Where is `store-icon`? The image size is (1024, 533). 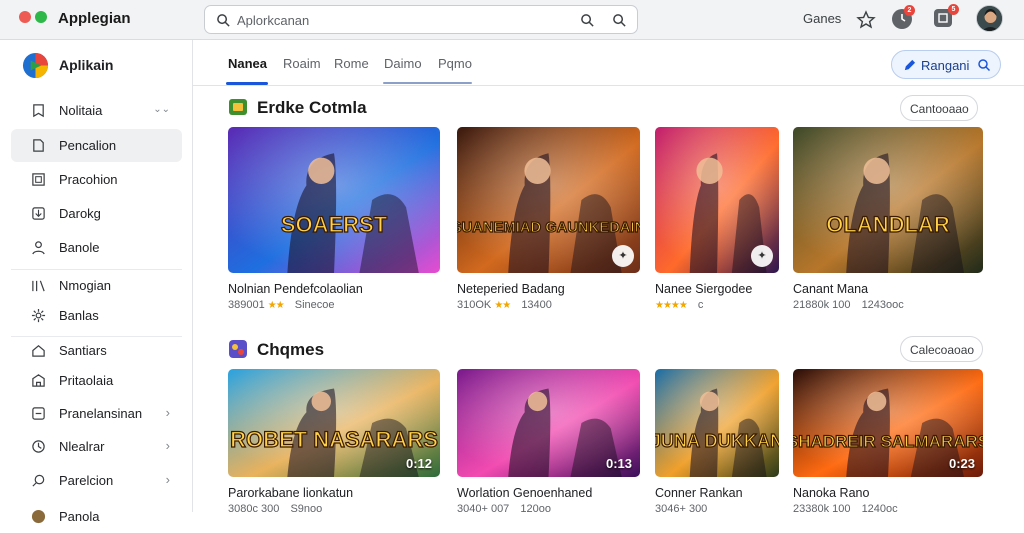
store-icon is located at coordinates (38, 380).